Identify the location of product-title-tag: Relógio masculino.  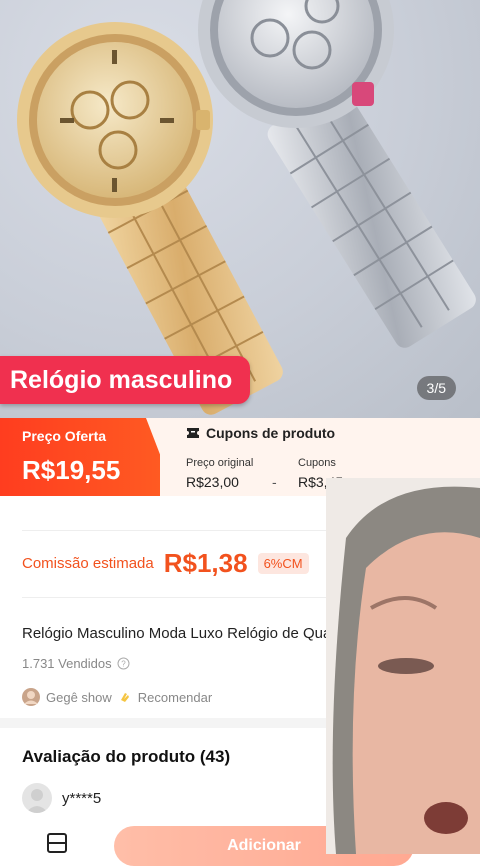
(125, 380).